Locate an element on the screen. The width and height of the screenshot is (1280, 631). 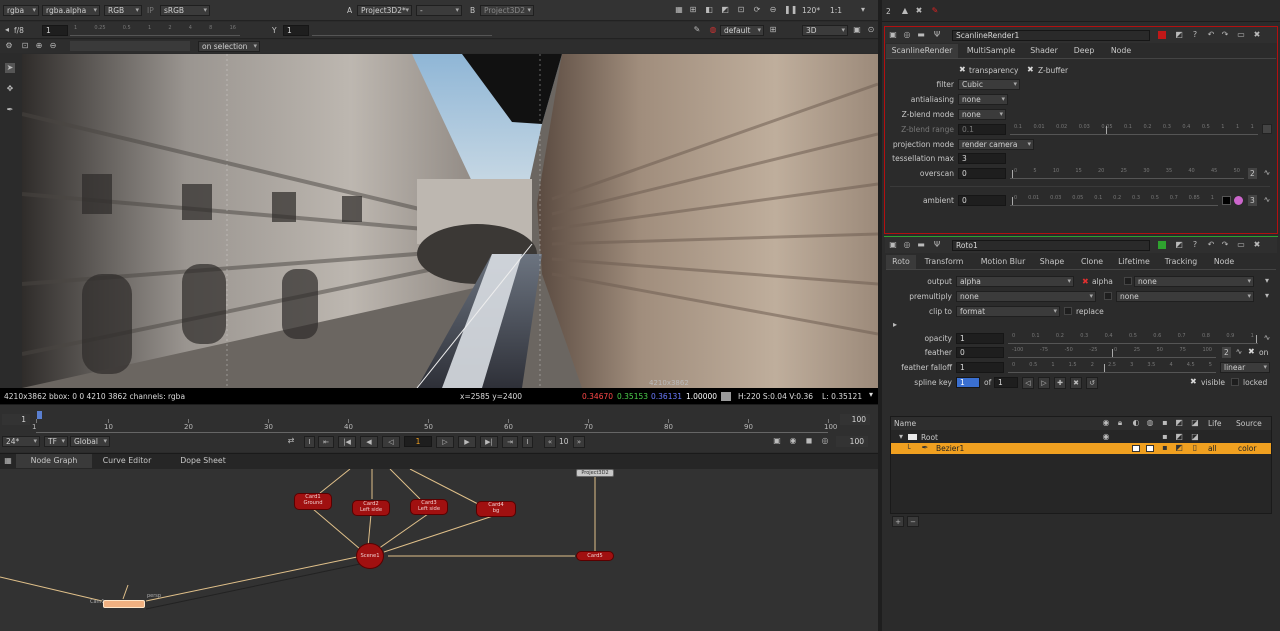
node-card2: Card2 Left side is located at coordinates (371, 508).